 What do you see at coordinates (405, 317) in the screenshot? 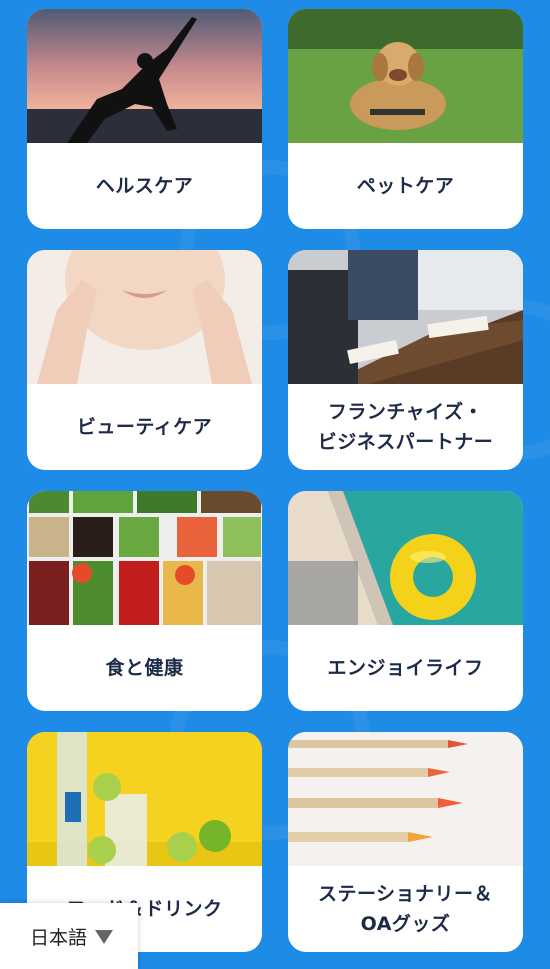
I see `franchise-image` at bounding box center [405, 317].